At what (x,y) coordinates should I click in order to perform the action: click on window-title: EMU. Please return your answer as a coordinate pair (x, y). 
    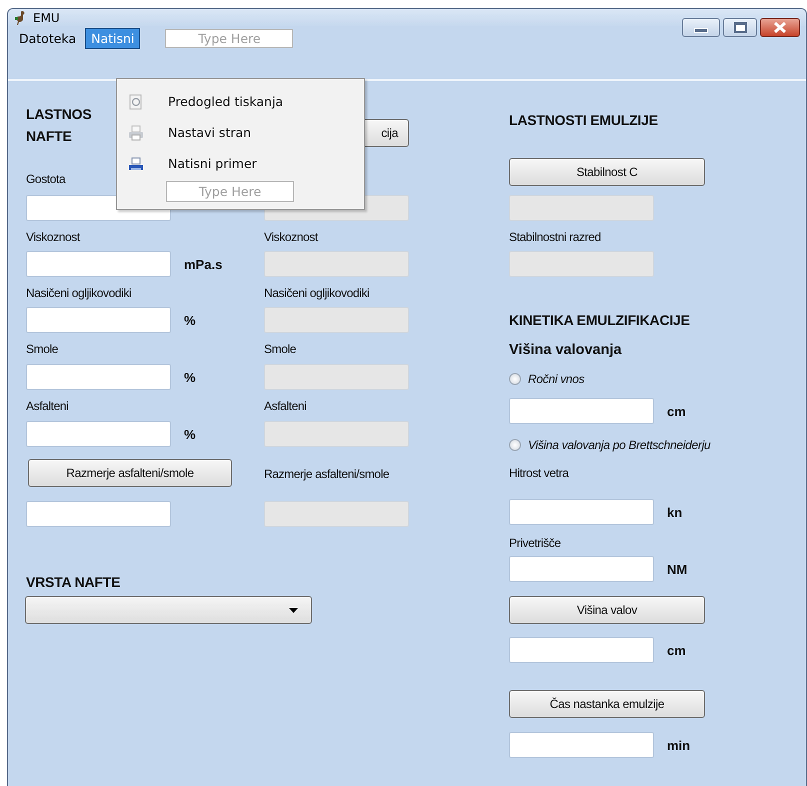
    Looking at the image, I should click on (46, 17).